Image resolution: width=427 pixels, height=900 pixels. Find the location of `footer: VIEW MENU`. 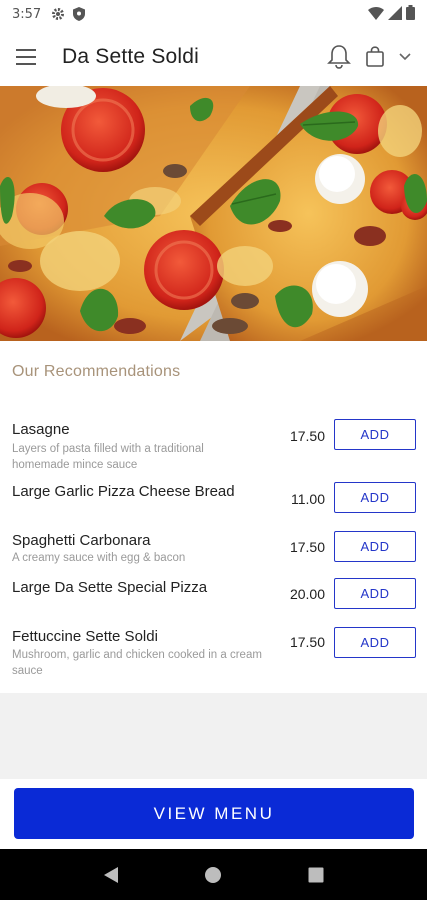

footer: VIEW MENU is located at coordinates (213, 814).